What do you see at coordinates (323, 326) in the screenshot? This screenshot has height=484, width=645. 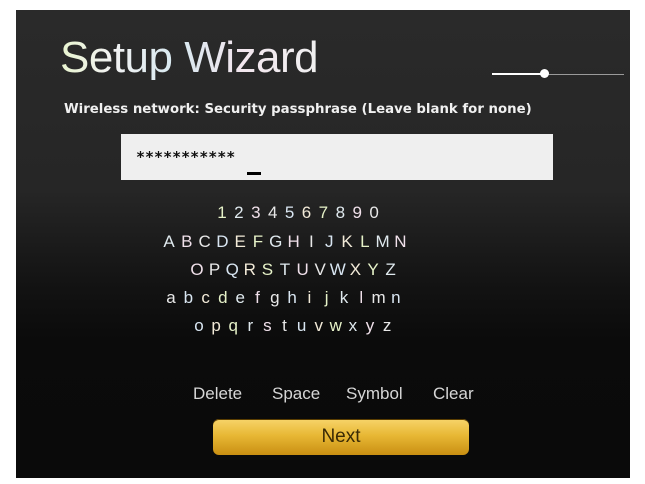 I see `keyboard-row-lower-2: opqrstuvwxyz` at bounding box center [323, 326].